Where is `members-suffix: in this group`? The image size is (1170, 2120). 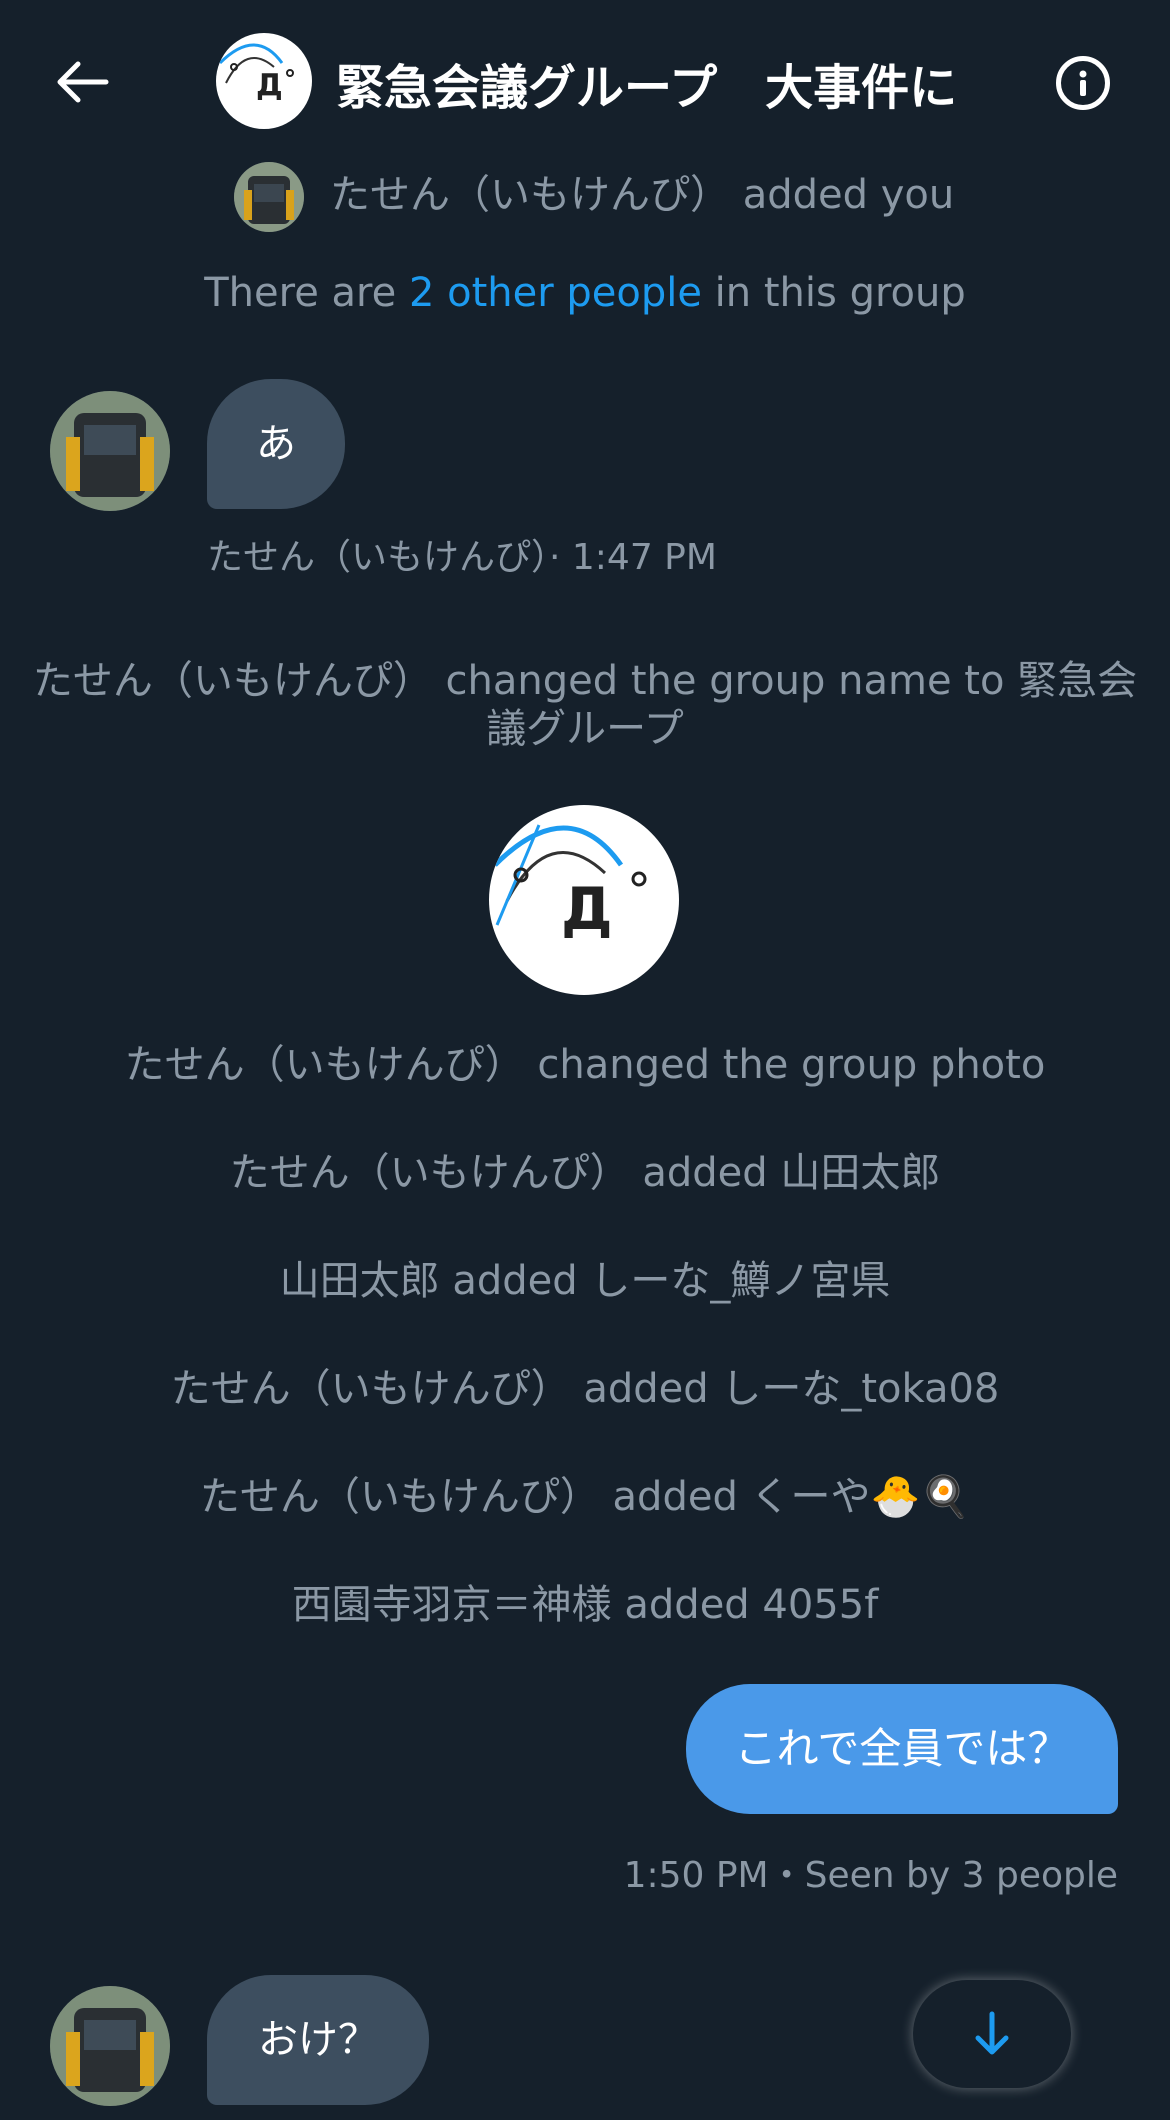
members-suffix: in this group is located at coordinates (833, 293).